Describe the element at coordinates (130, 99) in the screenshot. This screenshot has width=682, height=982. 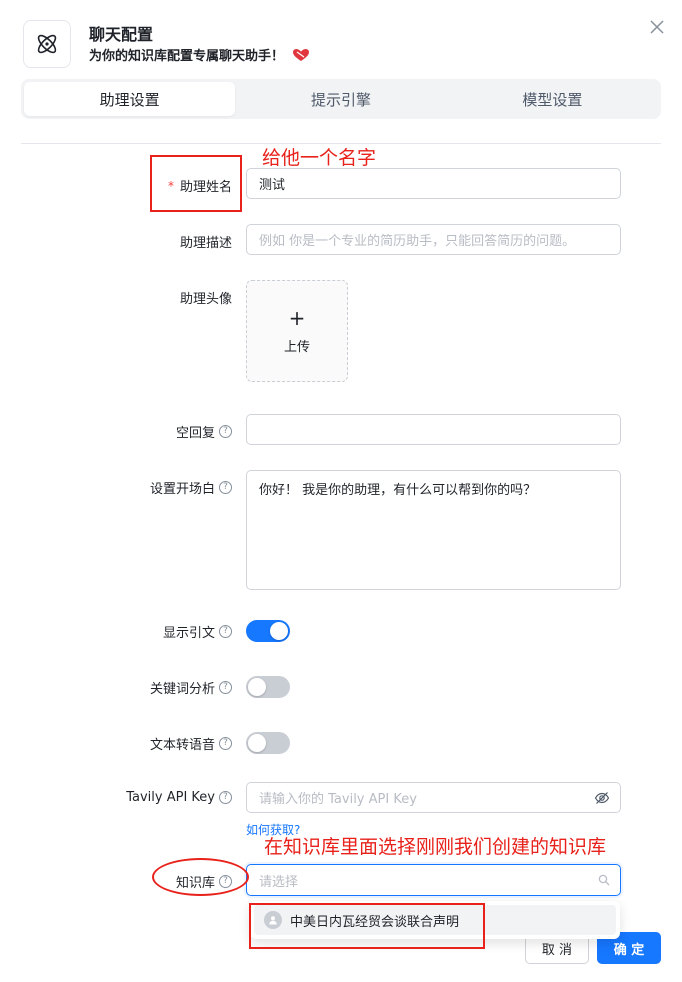
I see `tab-assistant-settings: 助理设置` at that location.